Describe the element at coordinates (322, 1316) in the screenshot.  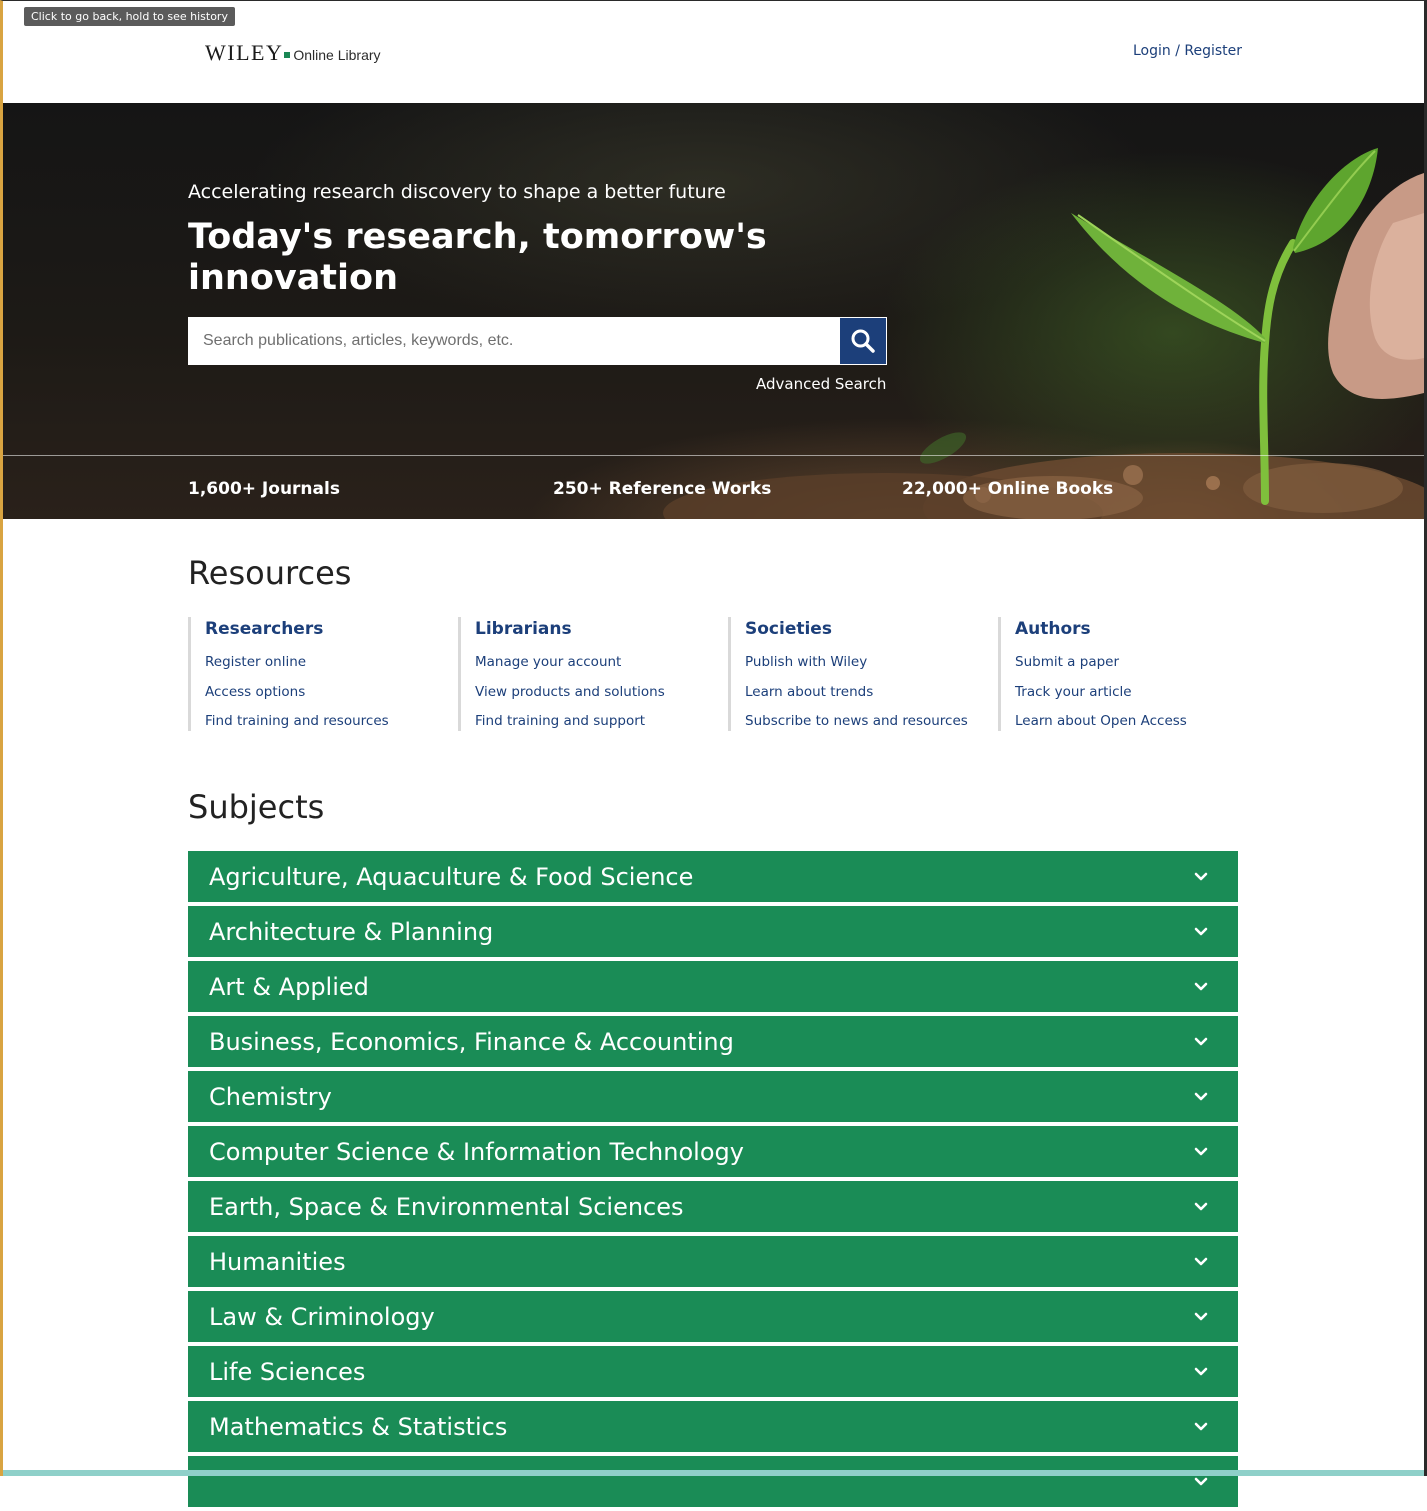
I see `subject-label: Law & Criminology` at that location.